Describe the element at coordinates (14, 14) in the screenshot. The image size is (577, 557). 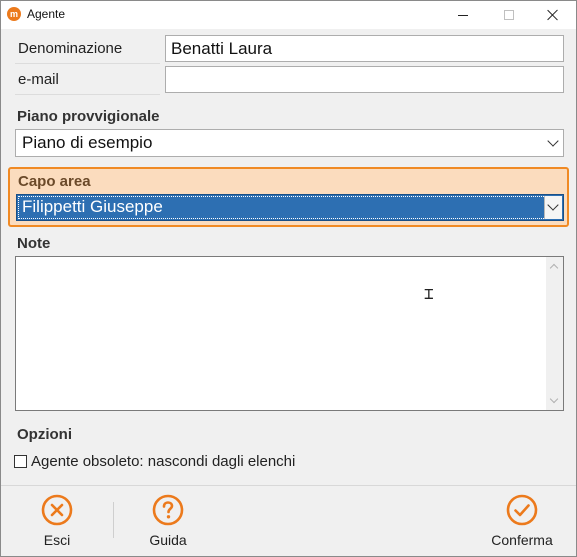
I see `app-logo-icon: m` at that location.